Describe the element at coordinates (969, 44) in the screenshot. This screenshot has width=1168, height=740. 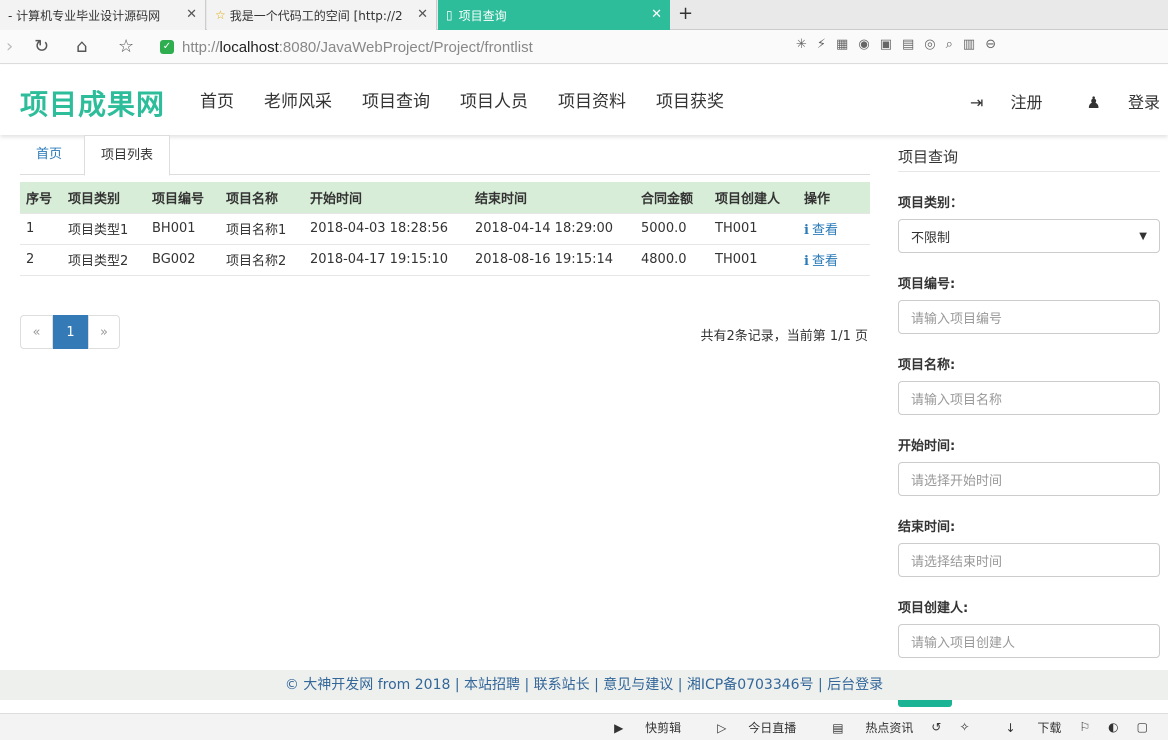
I see `book-icon: ▥` at that location.